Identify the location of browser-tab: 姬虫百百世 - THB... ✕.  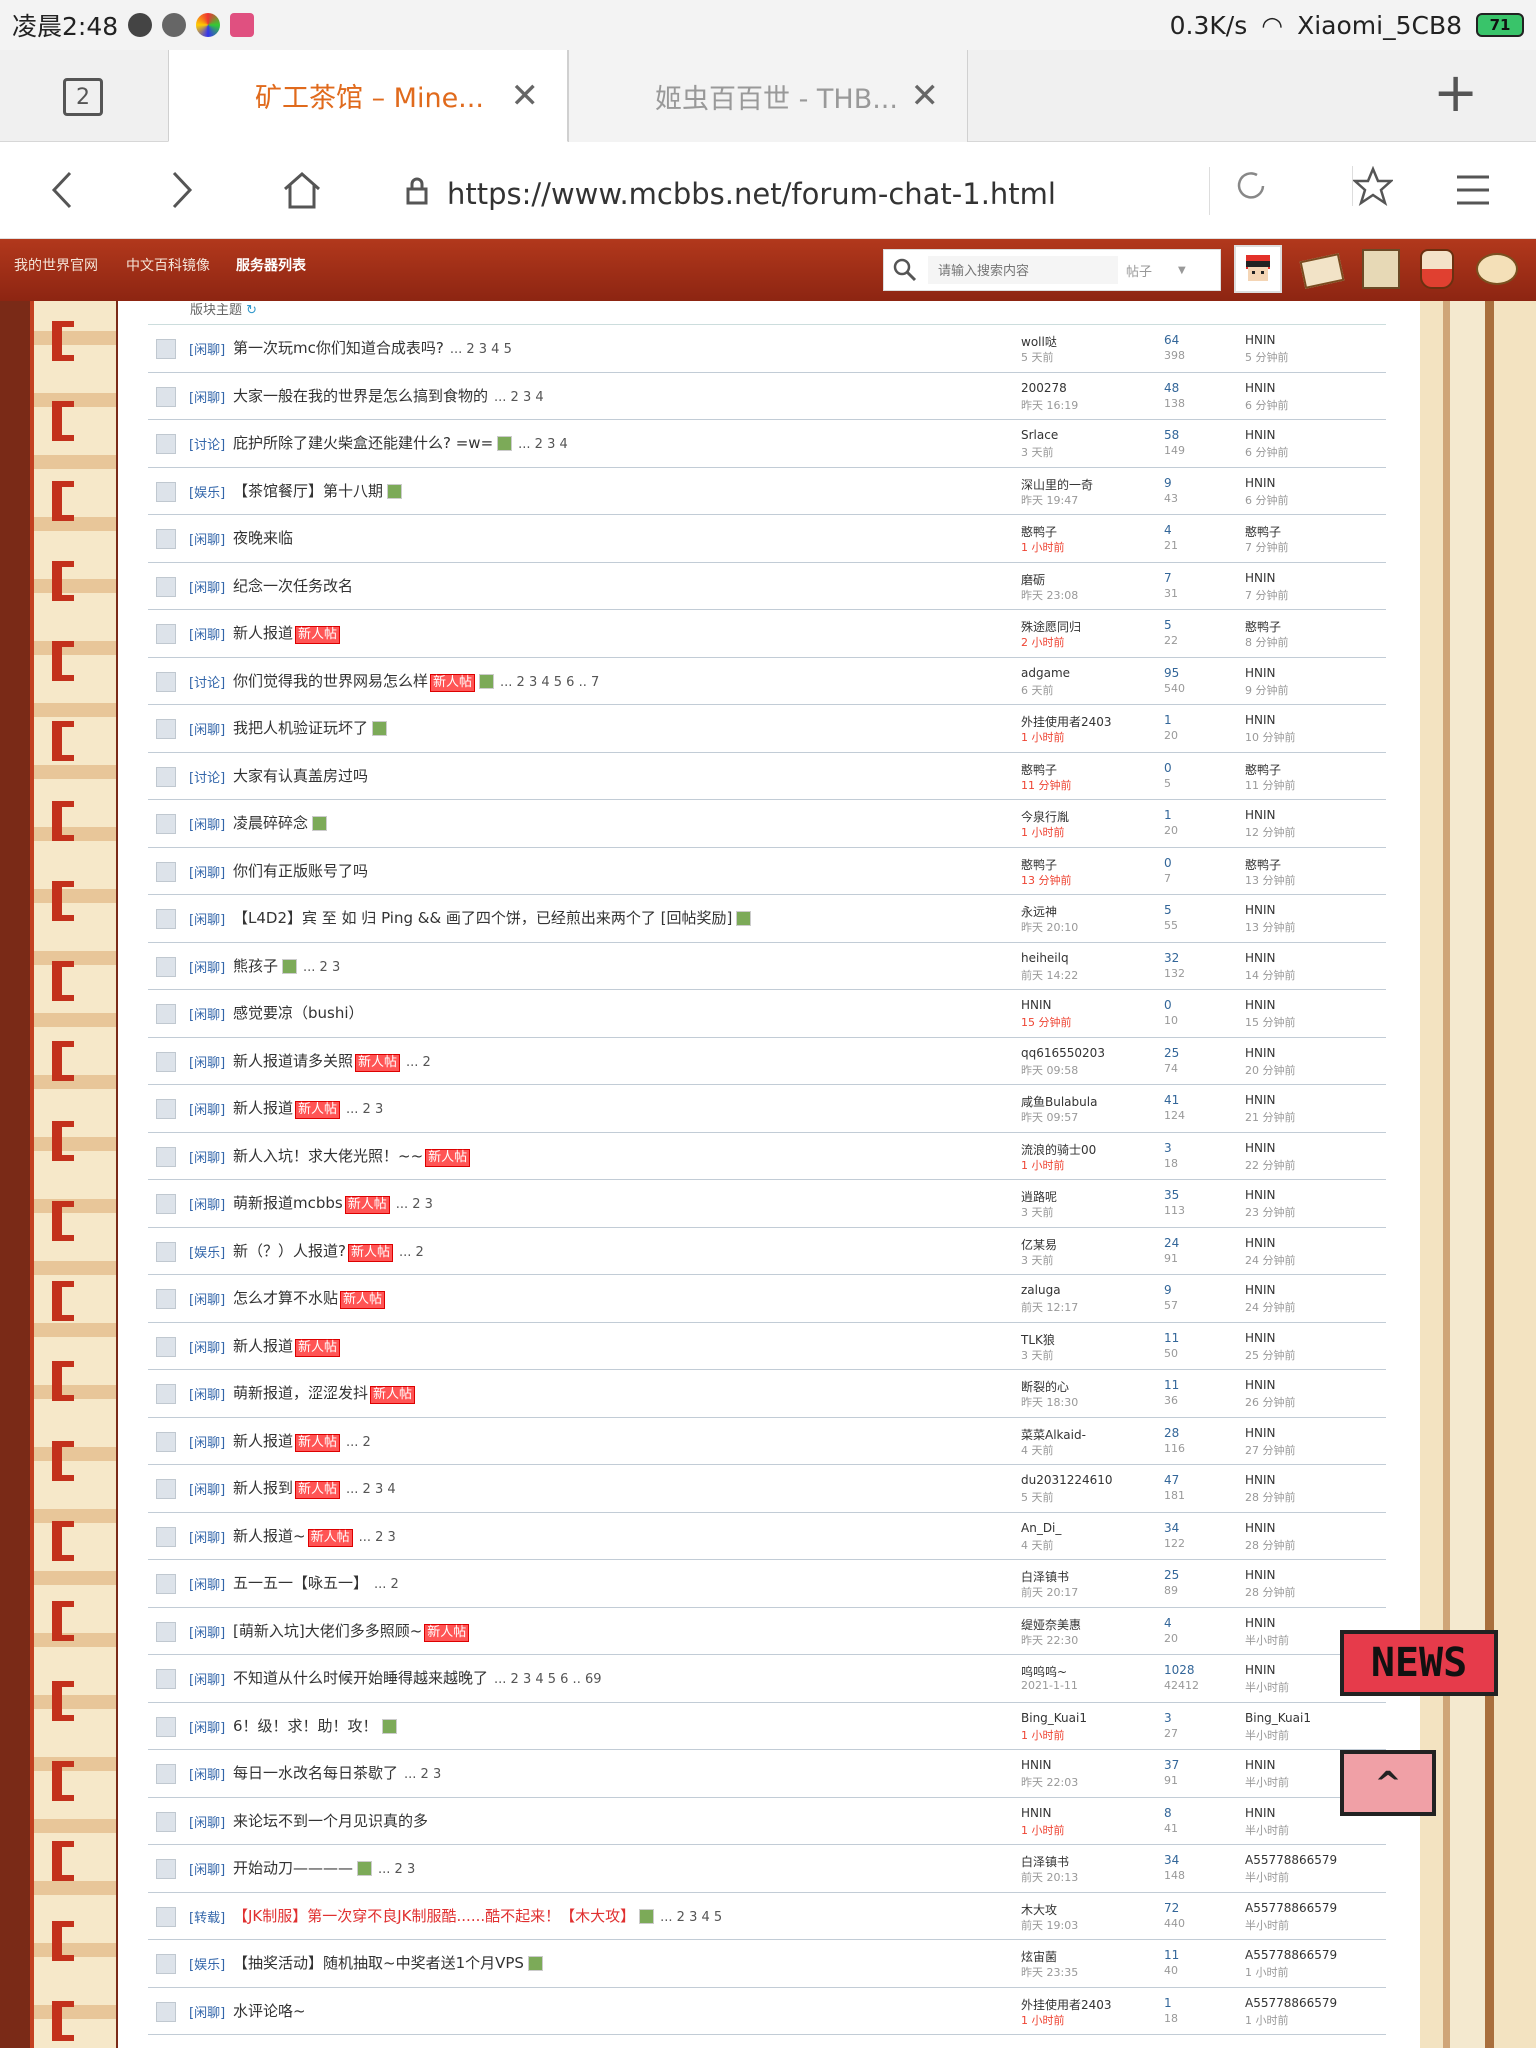
(768, 96).